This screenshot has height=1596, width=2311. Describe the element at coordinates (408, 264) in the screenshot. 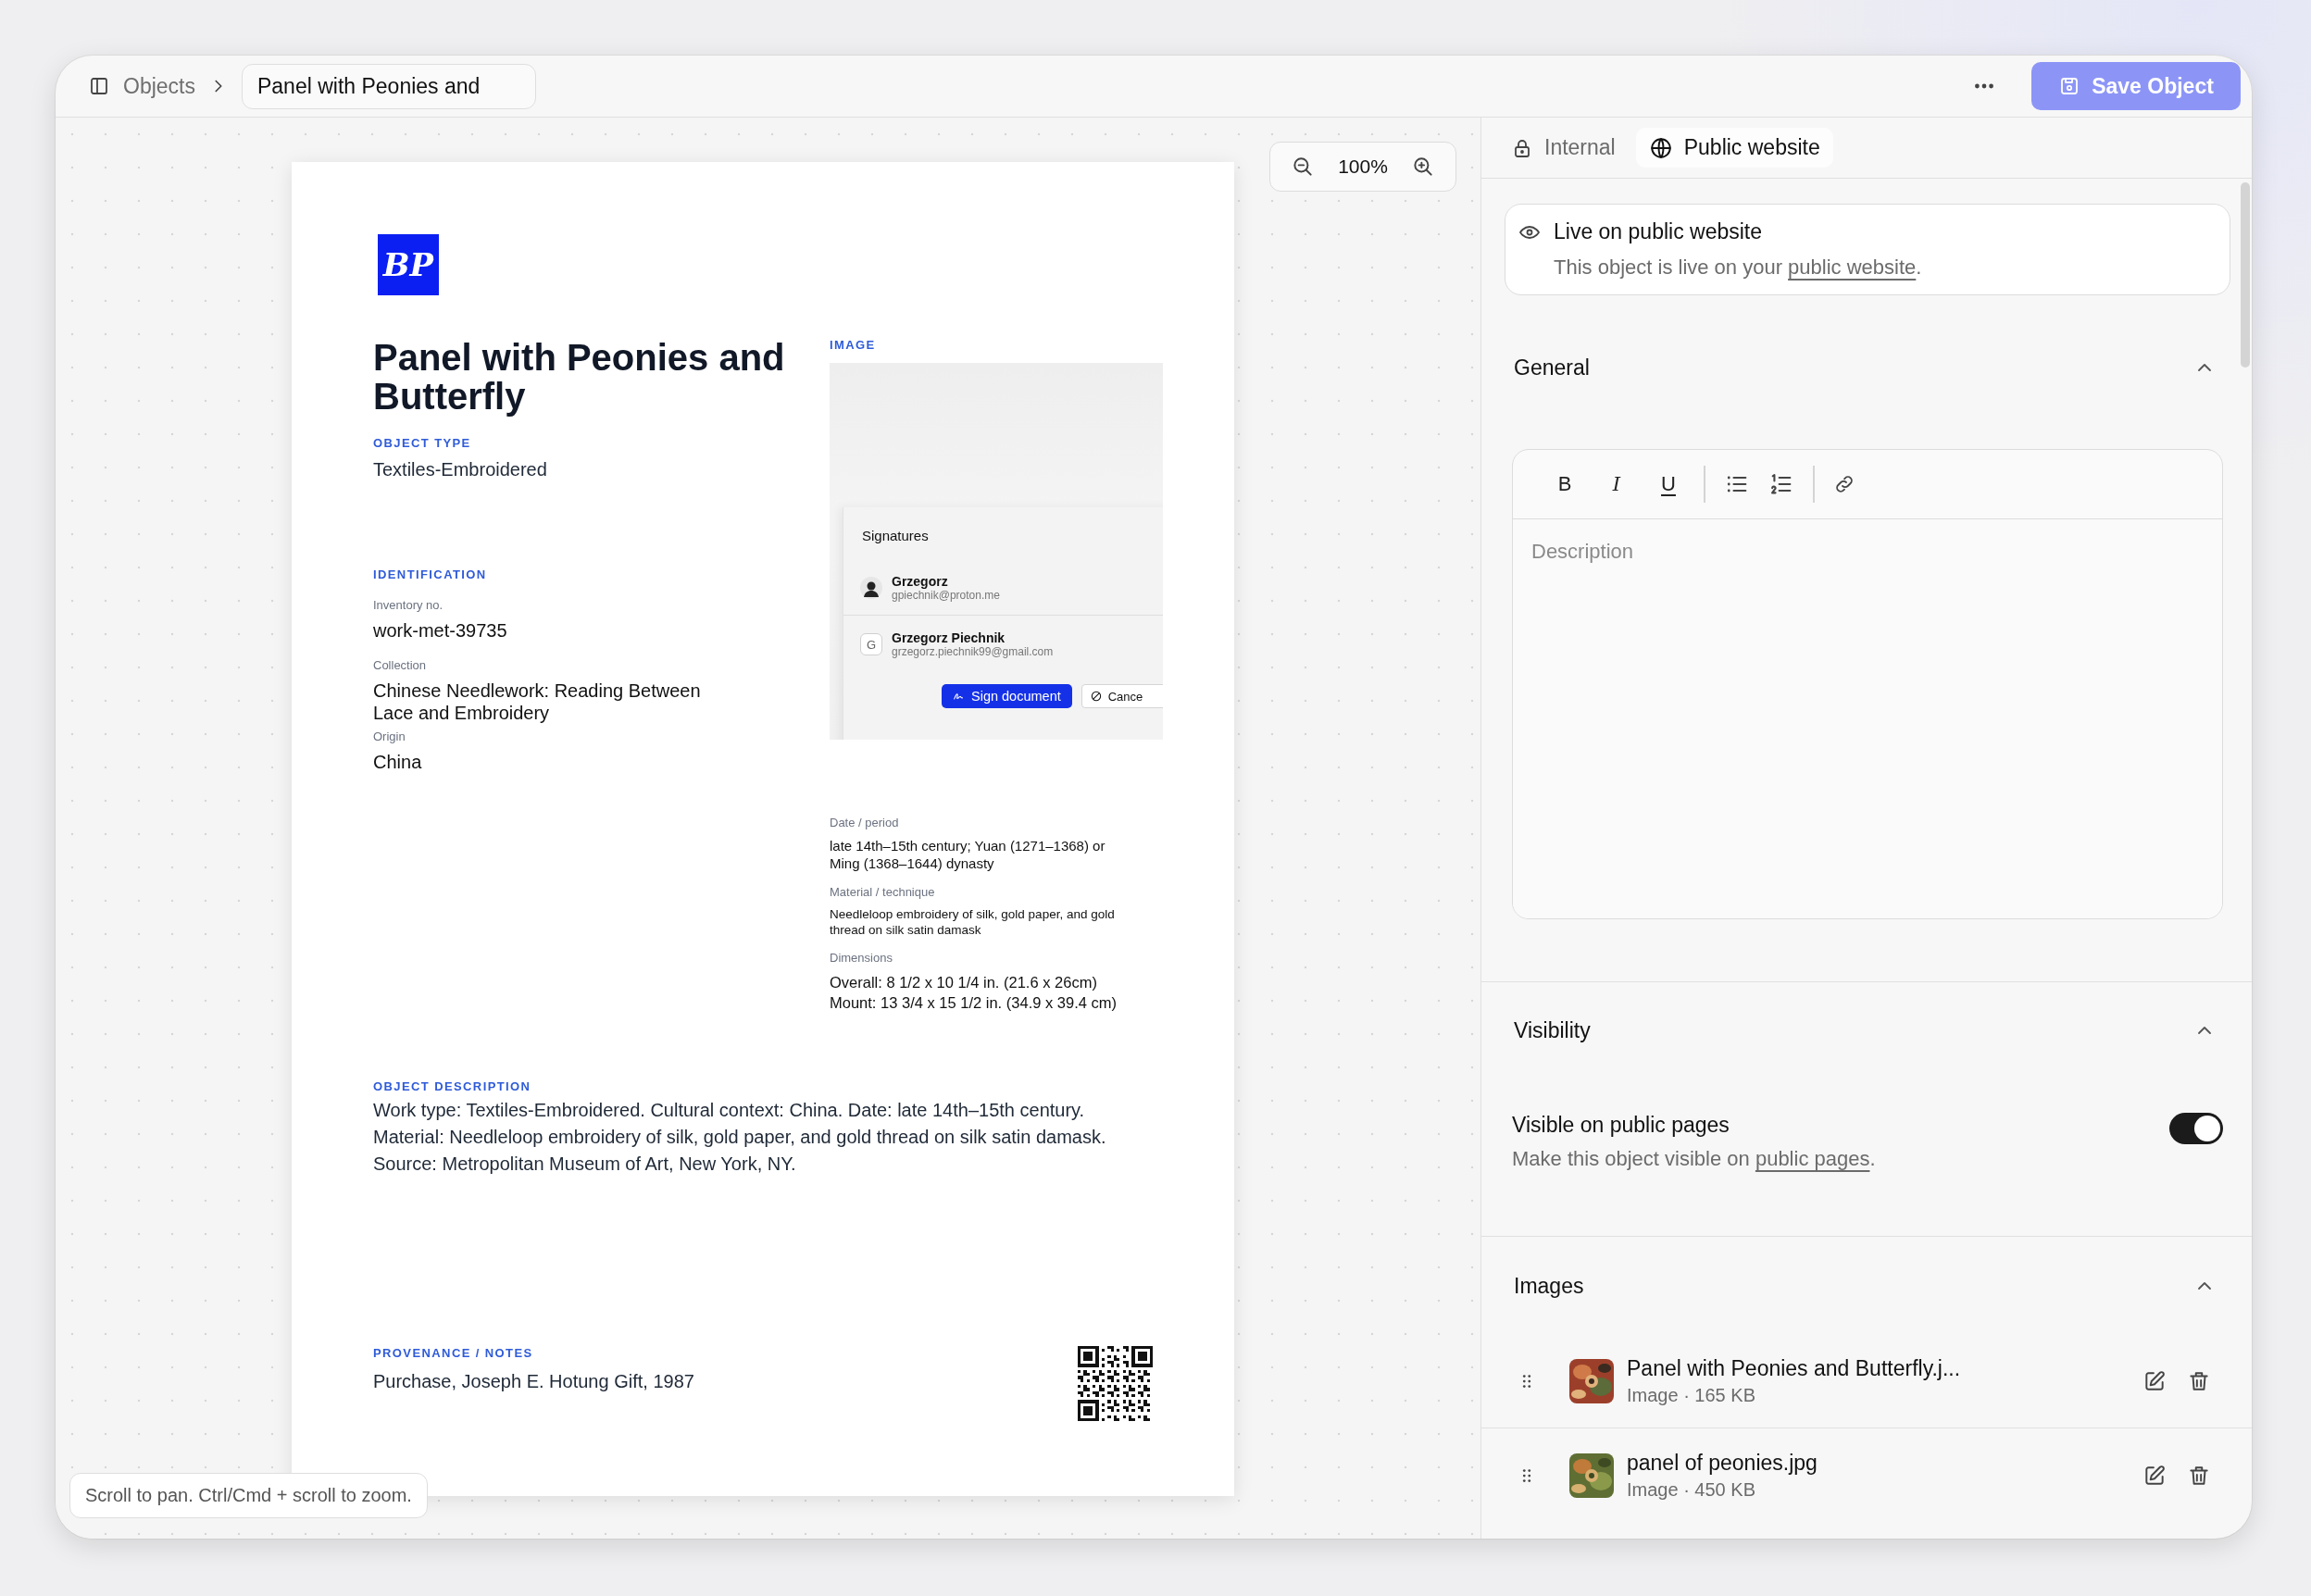

I see `logo: BP` at that location.